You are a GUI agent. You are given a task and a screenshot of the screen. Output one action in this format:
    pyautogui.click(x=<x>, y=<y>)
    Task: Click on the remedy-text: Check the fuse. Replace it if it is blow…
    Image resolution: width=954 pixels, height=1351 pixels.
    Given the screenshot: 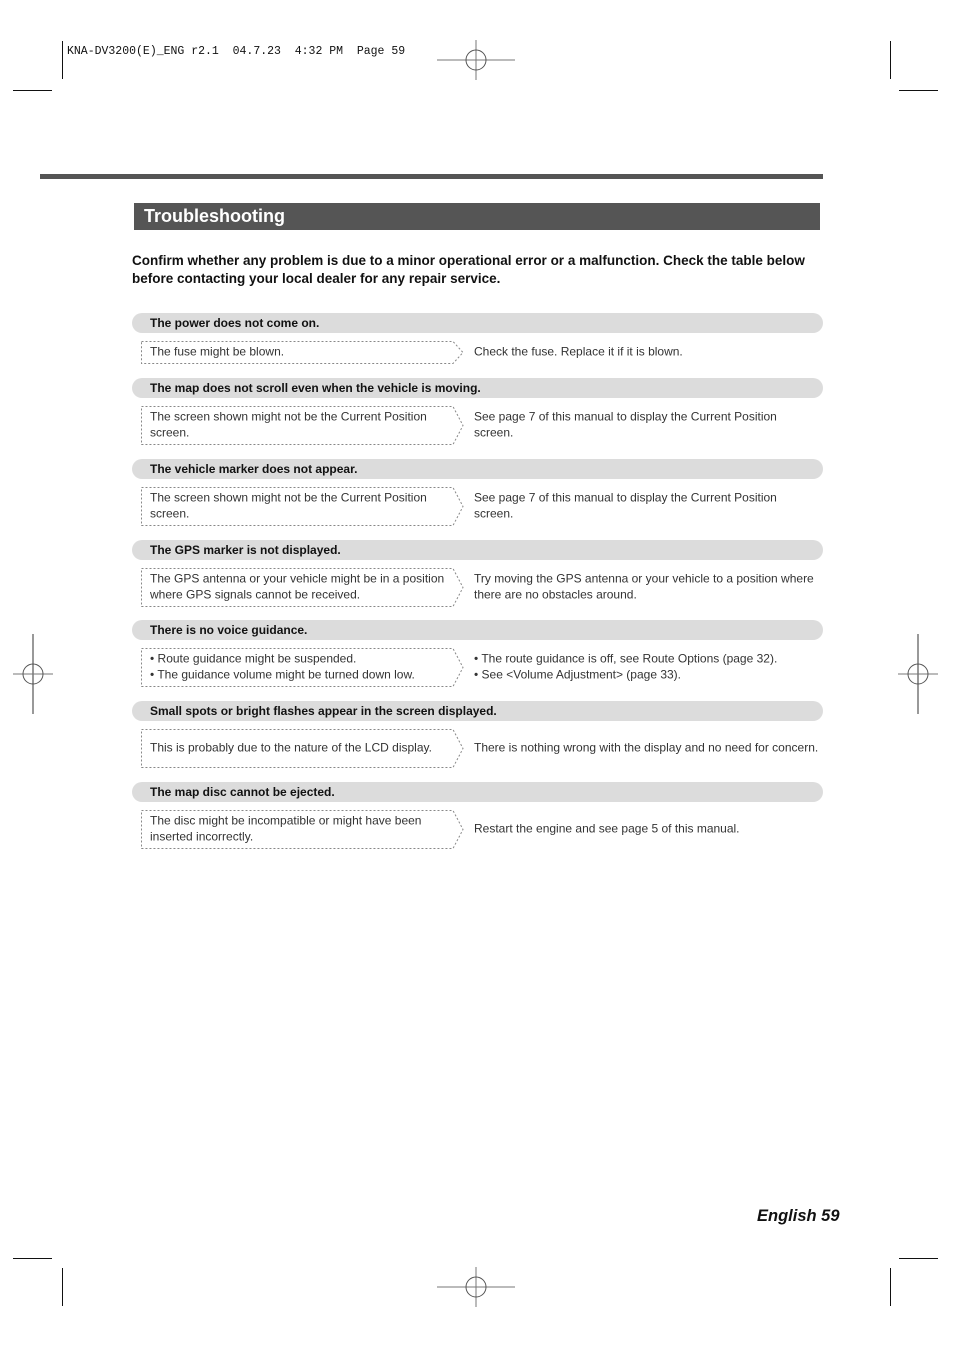 What is the action you would take?
    pyautogui.click(x=646, y=352)
    